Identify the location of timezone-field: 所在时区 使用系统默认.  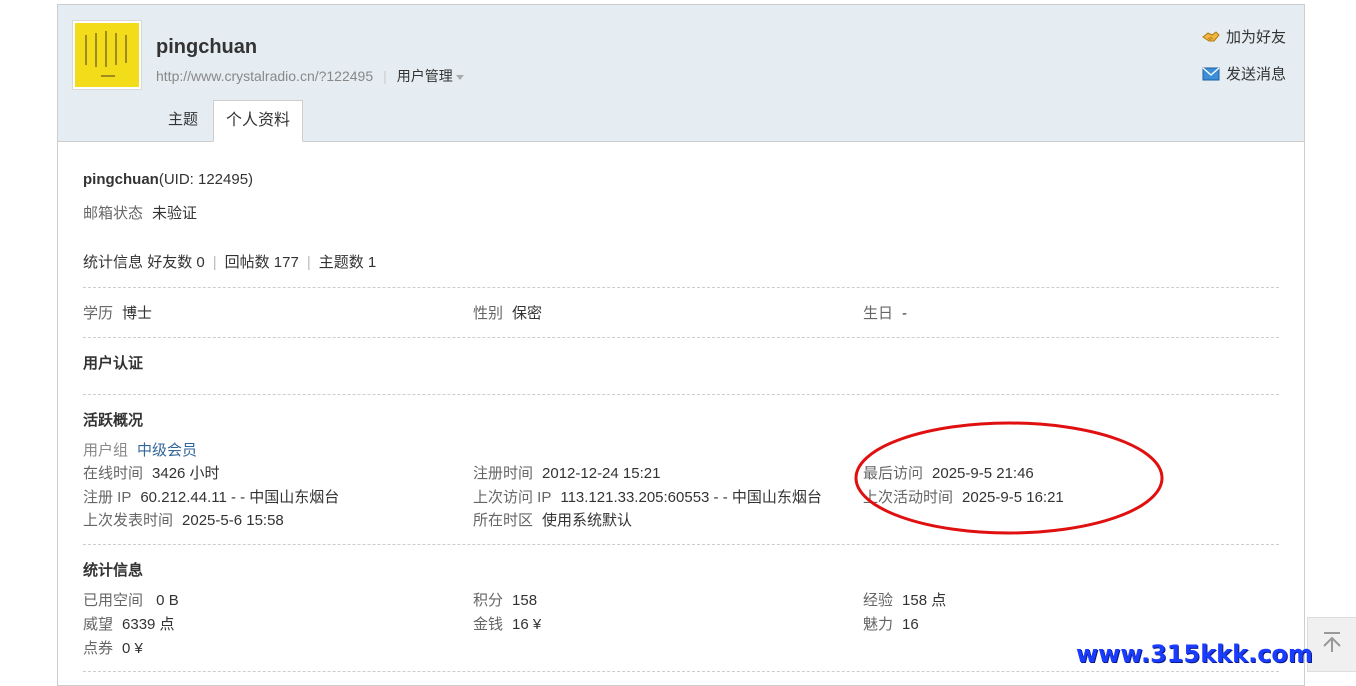
(552, 519).